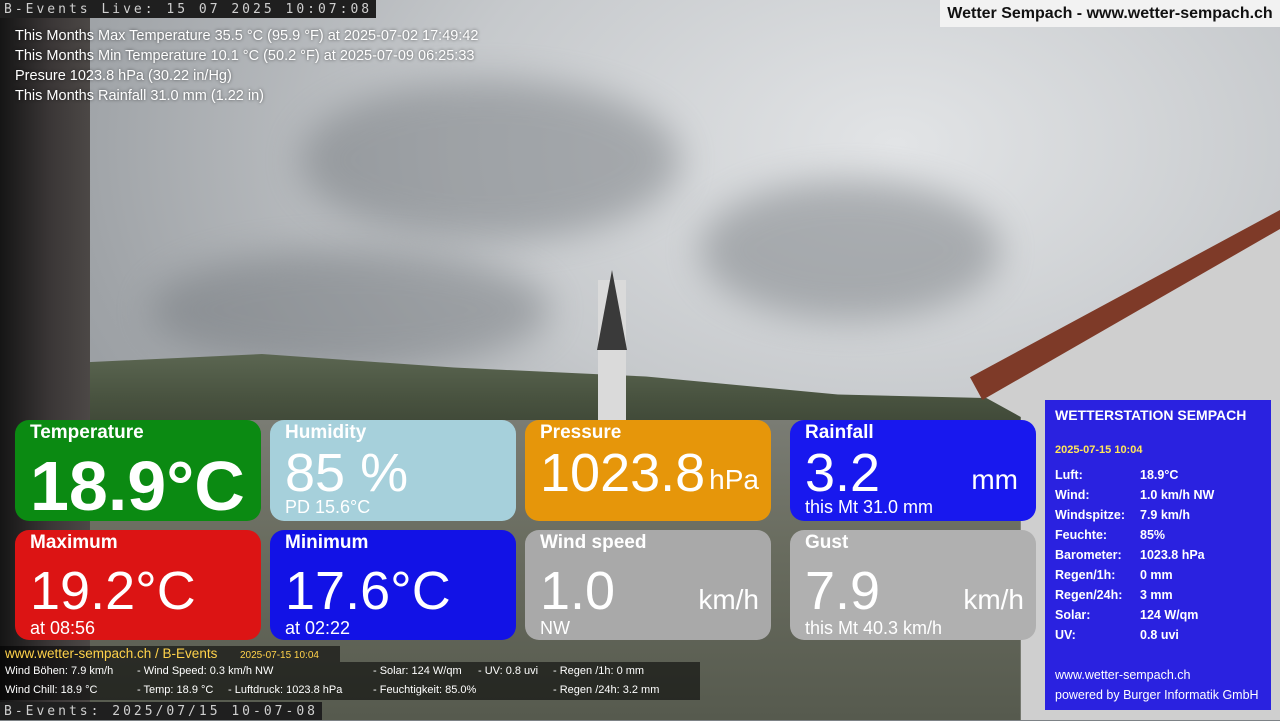  What do you see at coordinates (51, 690) in the screenshot?
I see `strip-item: Wind Chill: 18.9 °C` at bounding box center [51, 690].